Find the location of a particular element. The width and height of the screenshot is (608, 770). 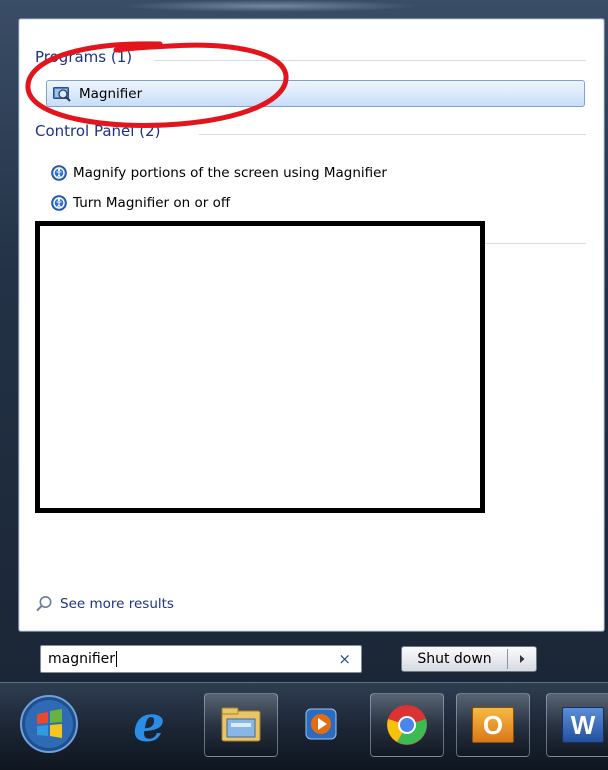

search-icon is located at coordinates (44, 604).